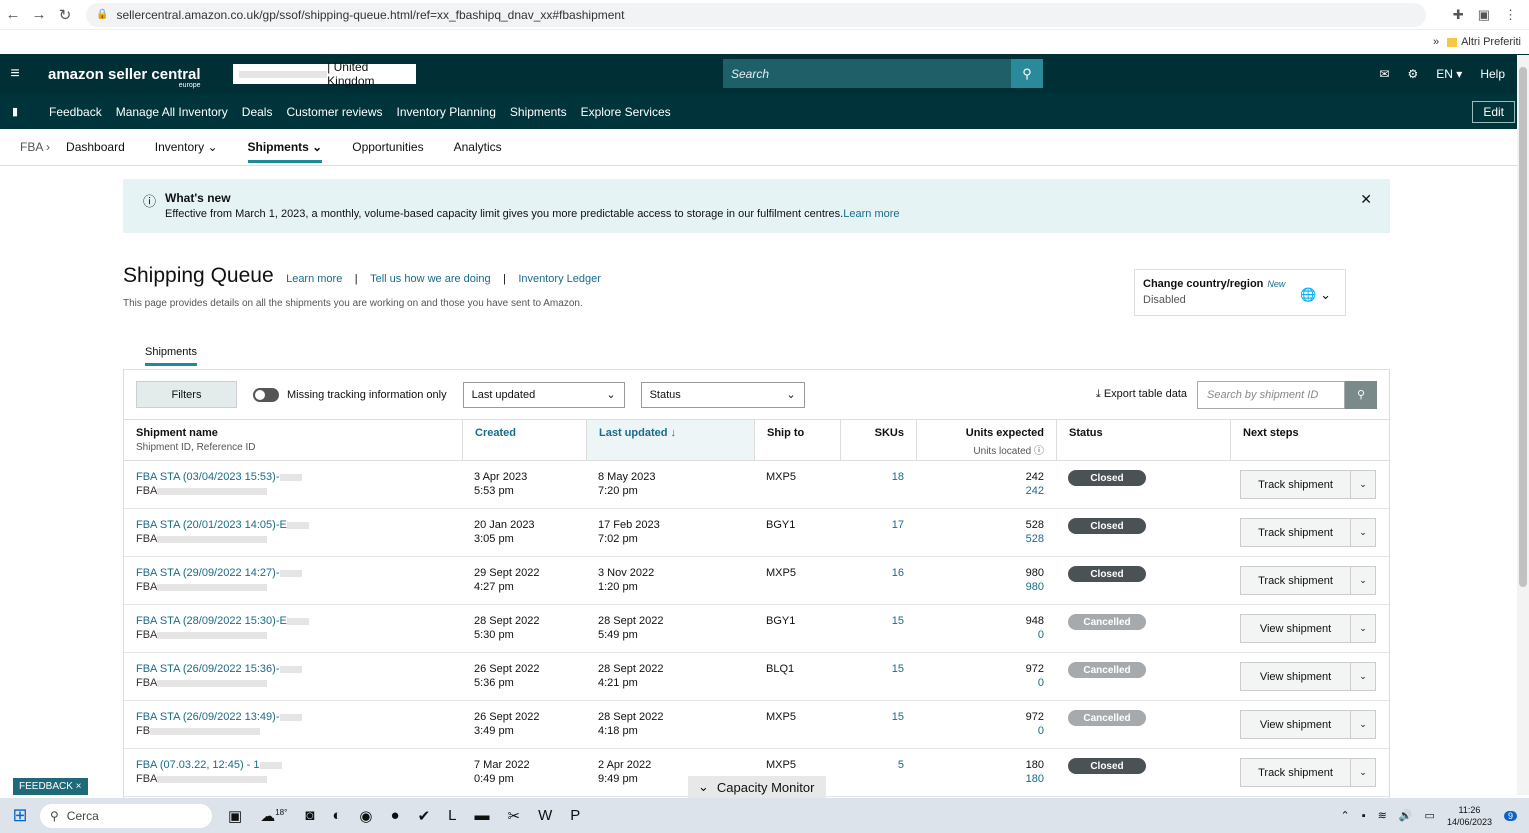  I want to click on bookmark-icon: ▮, so click(15, 111).